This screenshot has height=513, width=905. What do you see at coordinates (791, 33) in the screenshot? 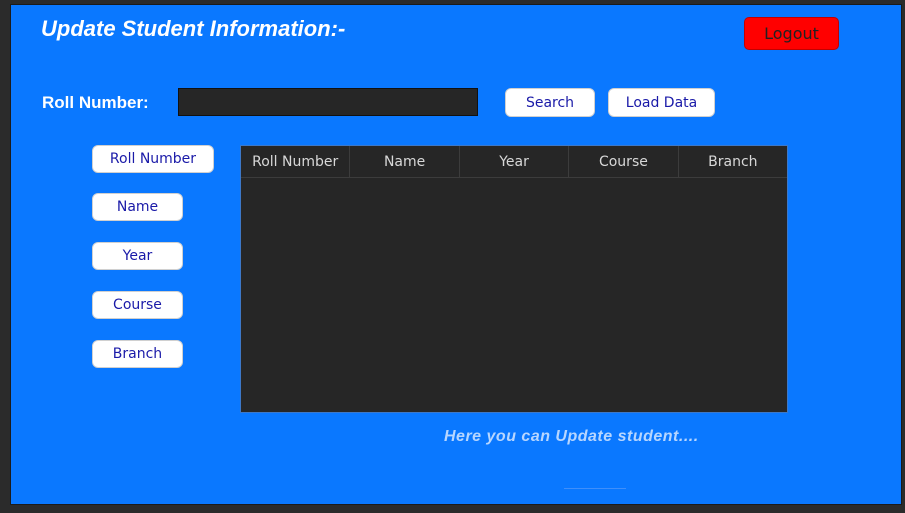
I see `logout-button: Logout` at bounding box center [791, 33].